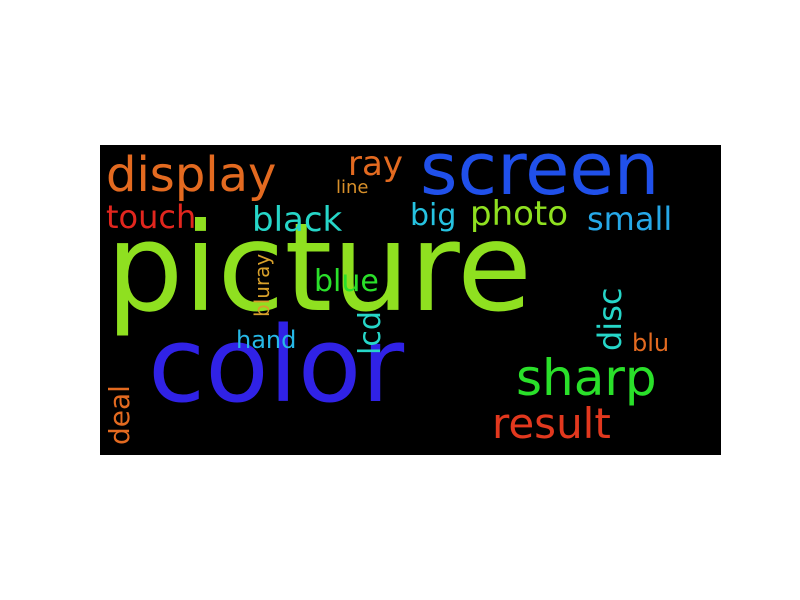  I want to click on word-big: big, so click(433, 215).